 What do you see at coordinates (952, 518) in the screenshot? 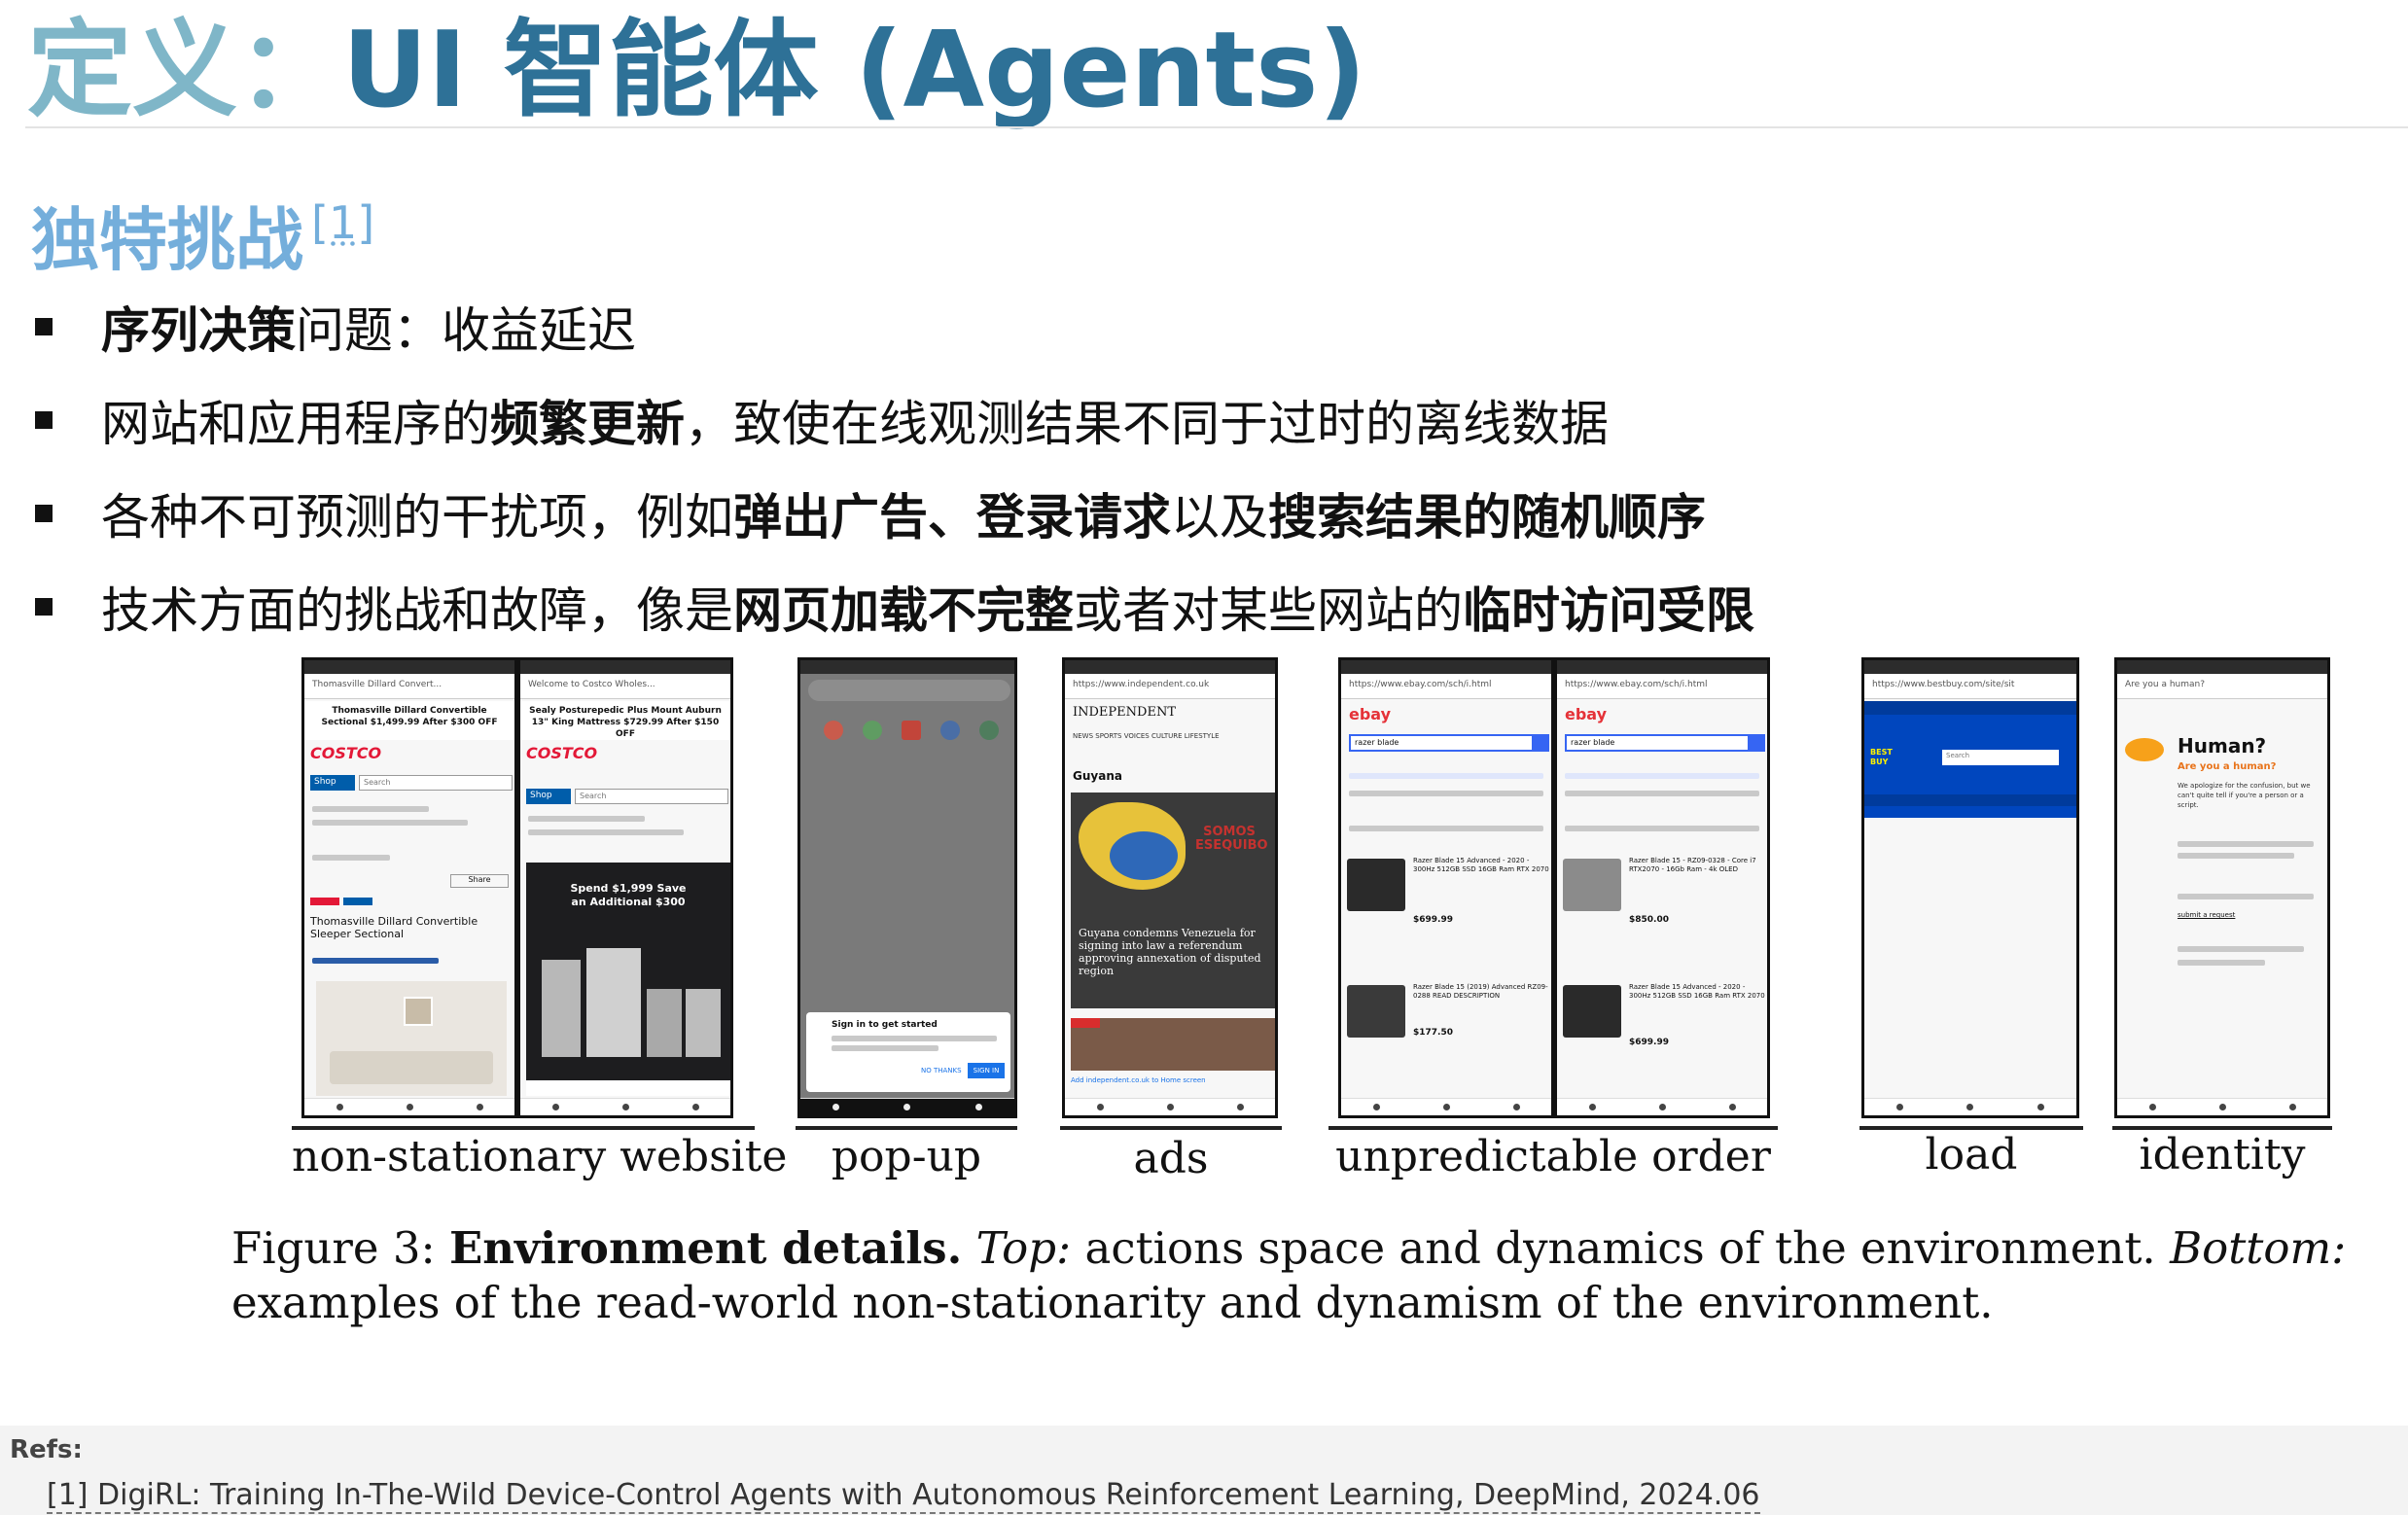
I see `challenge-emphasis: 弹出广告、登录请求` at bounding box center [952, 518].